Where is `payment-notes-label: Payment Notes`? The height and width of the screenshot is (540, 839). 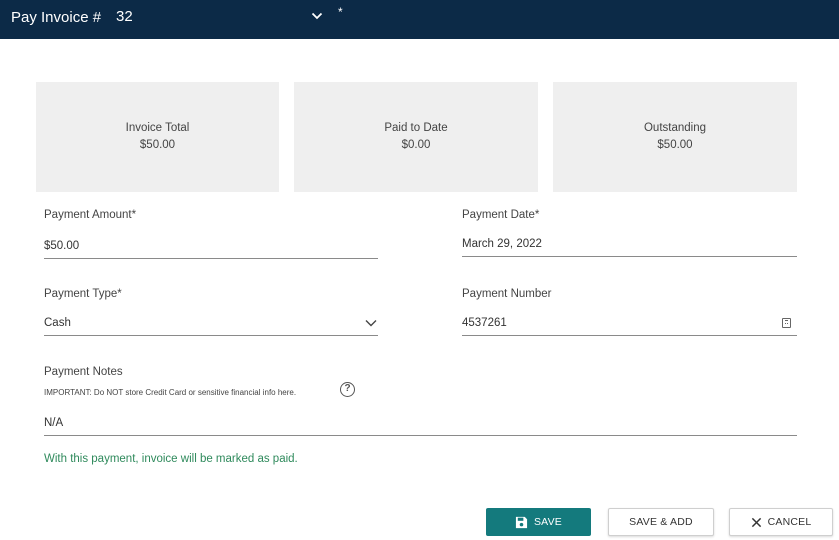 payment-notes-label: Payment Notes is located at coordinates (83, 372).